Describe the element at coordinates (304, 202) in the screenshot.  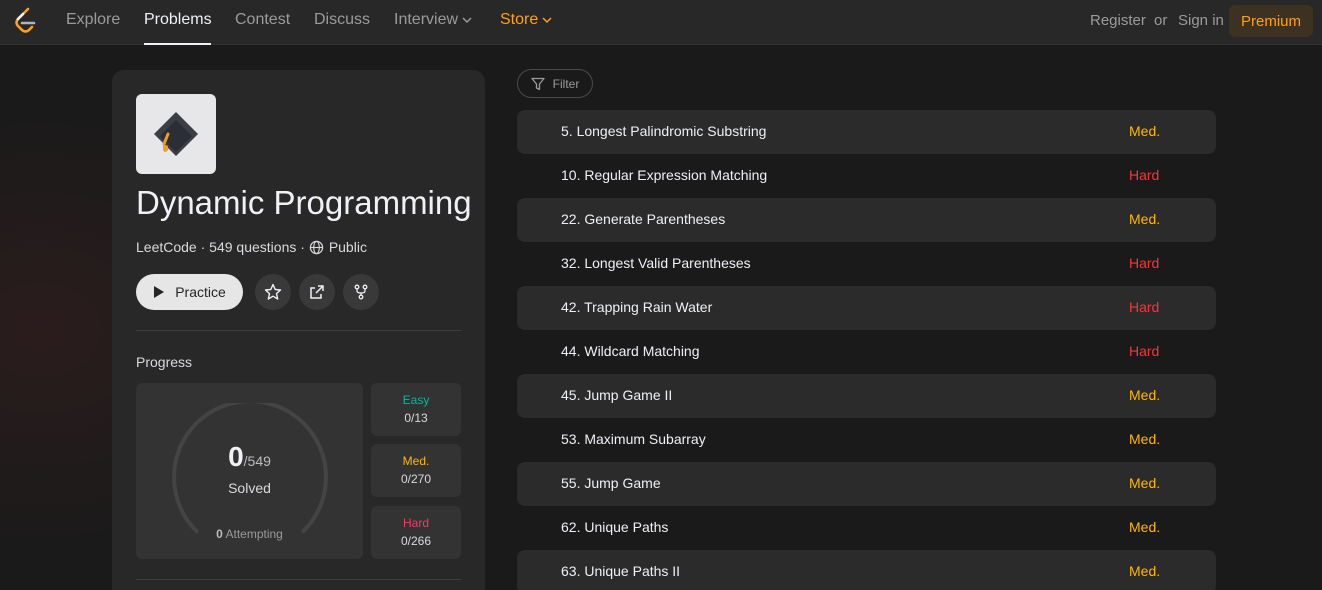
I see `list-title: Dynamic Programming` at that location.